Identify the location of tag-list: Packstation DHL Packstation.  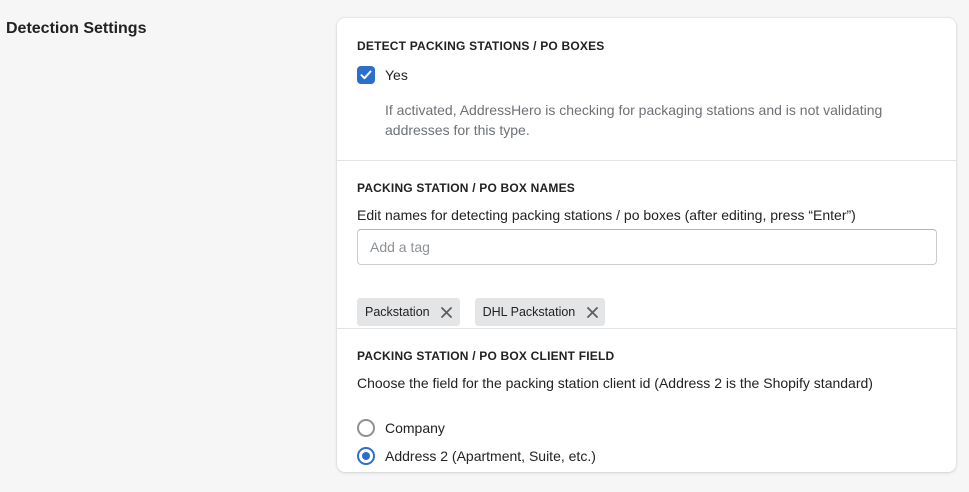
(481, 312).